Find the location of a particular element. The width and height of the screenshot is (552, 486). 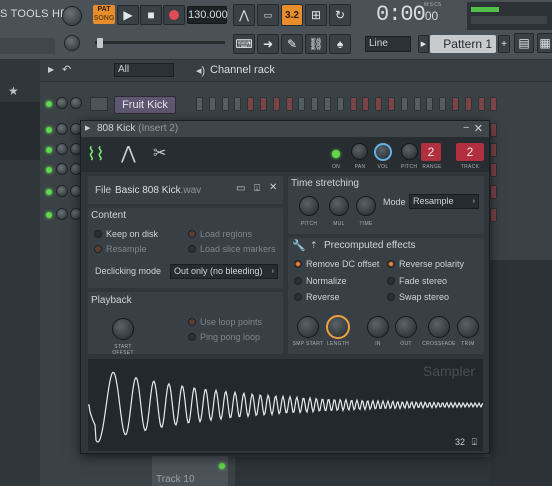

time-display: 0:0000 M:S:CS is located at coordinates (411, 16).